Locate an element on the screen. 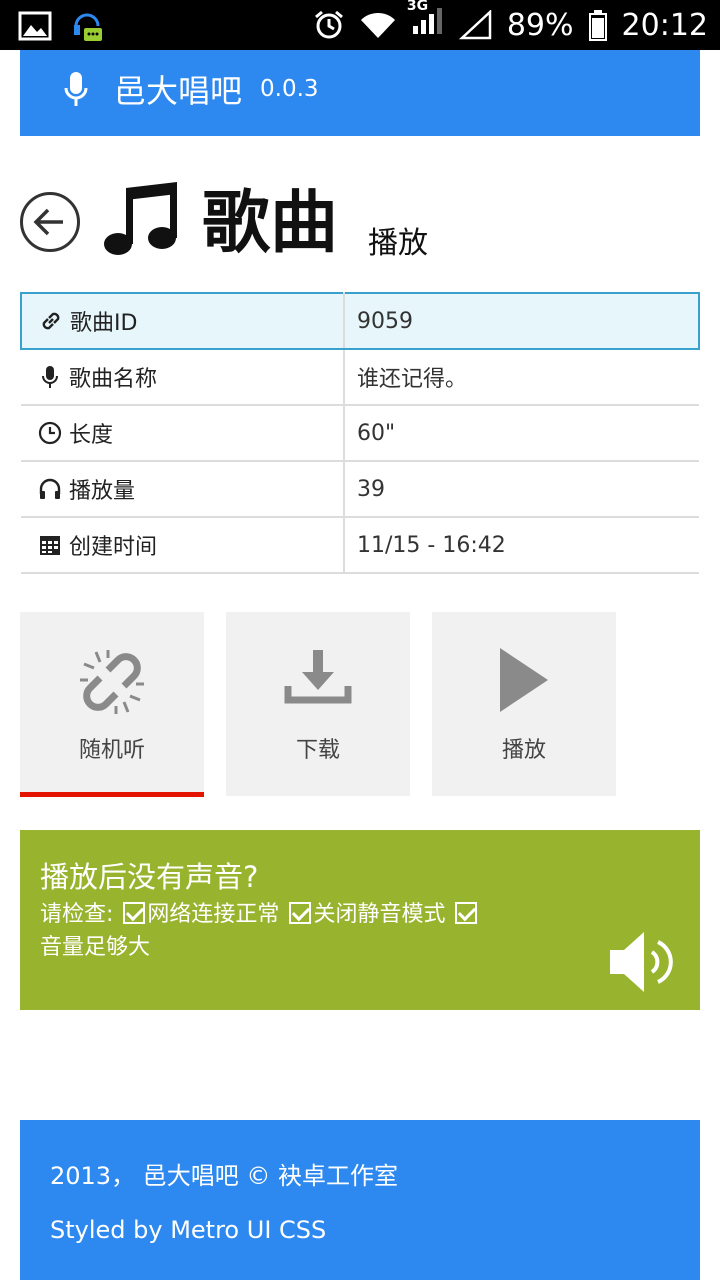 The width and height of the screenshot is (720, 1280). battery-percent: 89% is located at coordinates (540, 25).